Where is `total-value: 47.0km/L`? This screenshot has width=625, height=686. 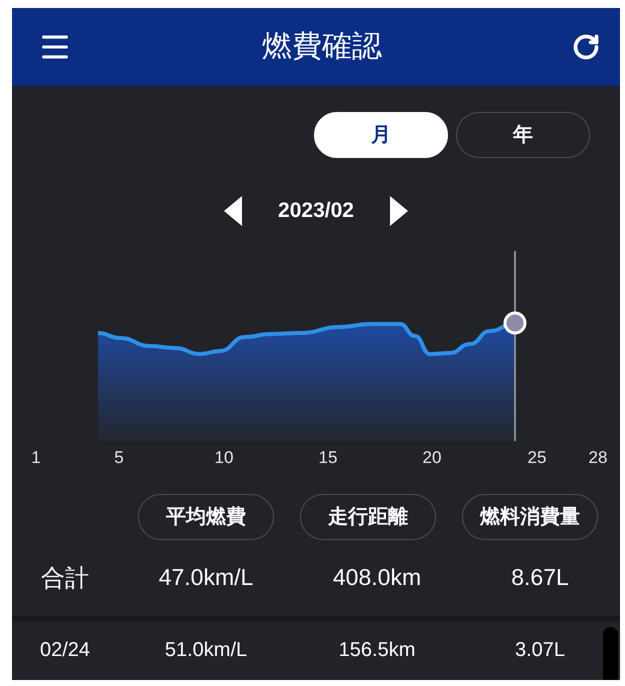 total-value: 47.0km/L is located at coordinates (206, 578).